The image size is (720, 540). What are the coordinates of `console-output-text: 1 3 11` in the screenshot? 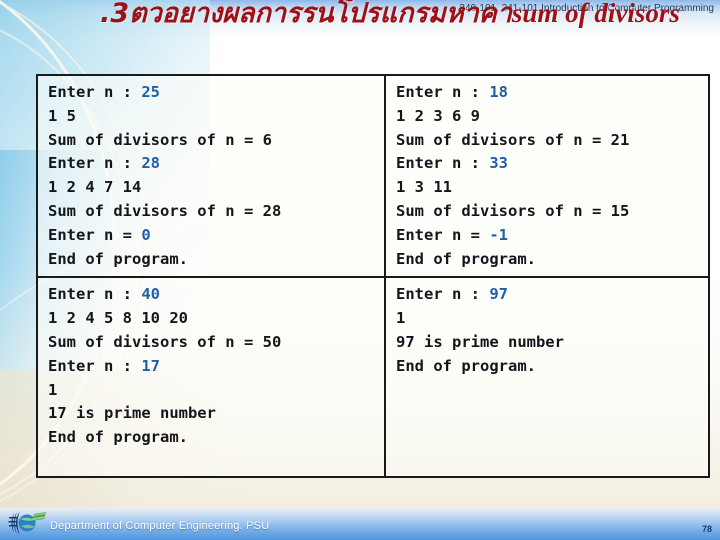 It's located at (424, 187).